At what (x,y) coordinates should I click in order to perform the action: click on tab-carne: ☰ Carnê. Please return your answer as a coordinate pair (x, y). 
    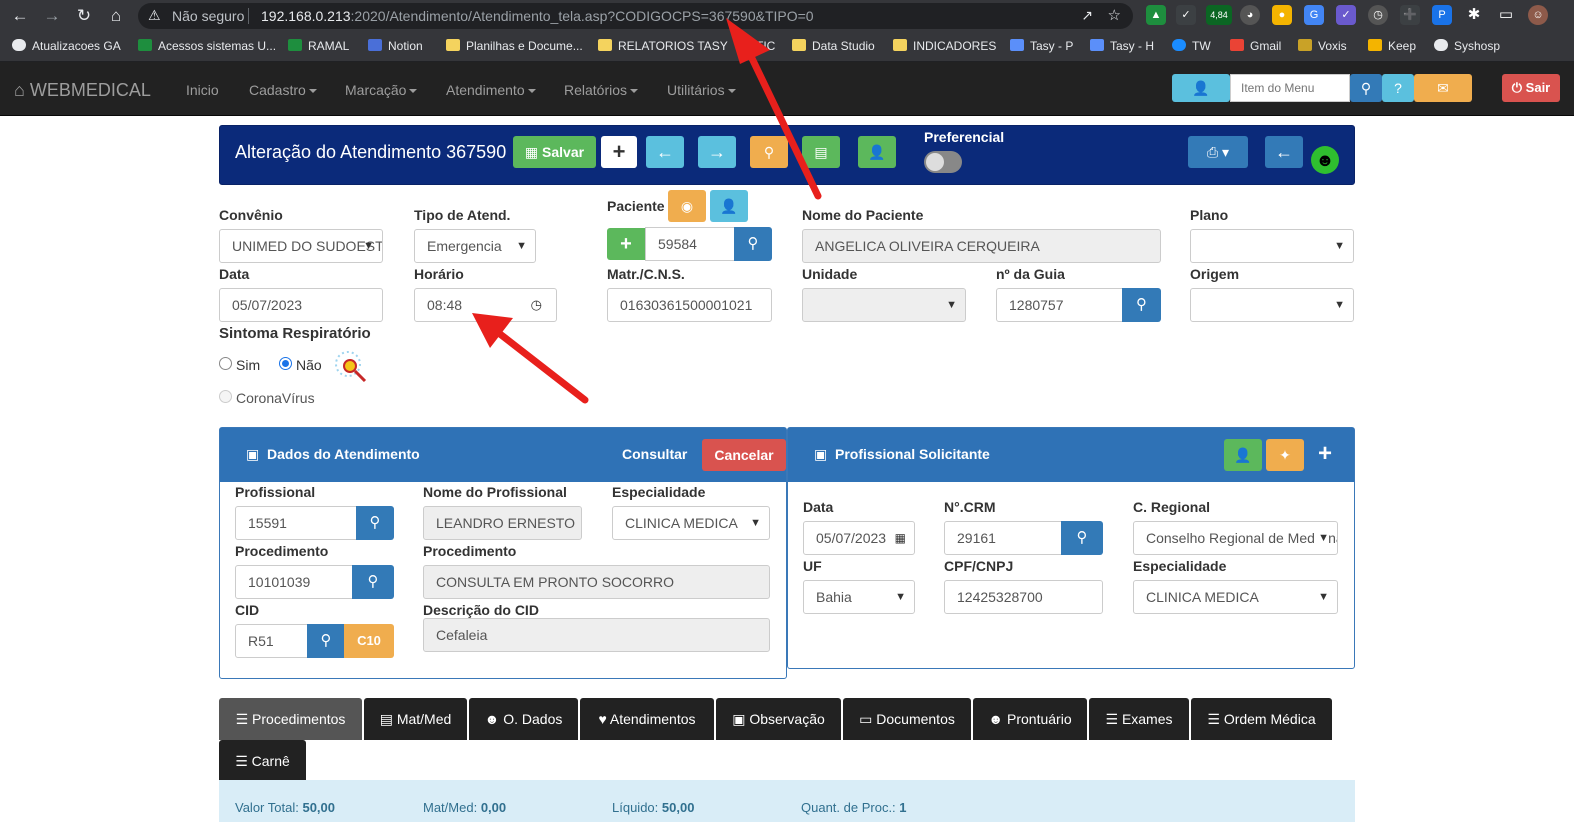
    Looking at the image, I should click on (262, 761).